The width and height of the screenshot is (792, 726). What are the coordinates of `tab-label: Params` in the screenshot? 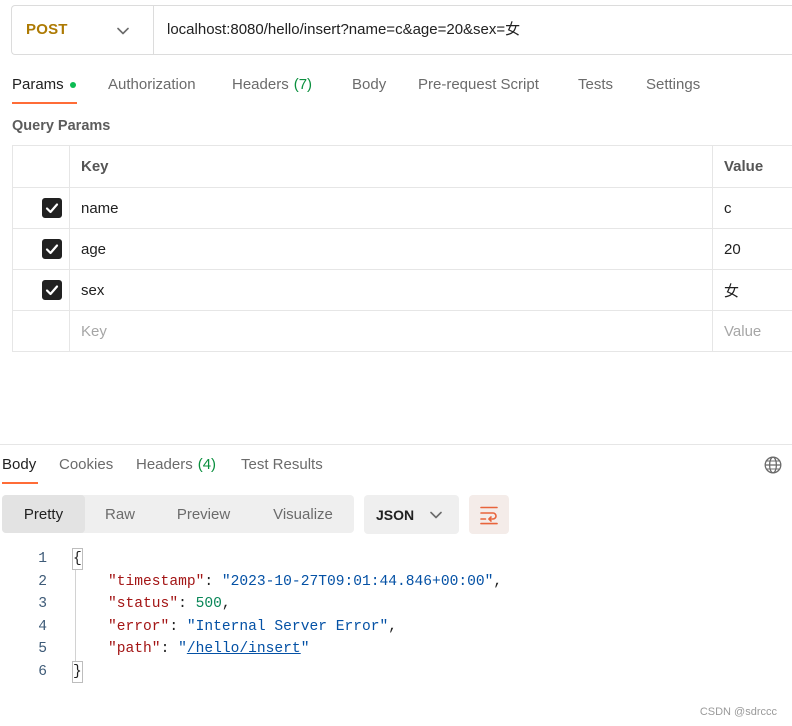 It's located at (38, 84).